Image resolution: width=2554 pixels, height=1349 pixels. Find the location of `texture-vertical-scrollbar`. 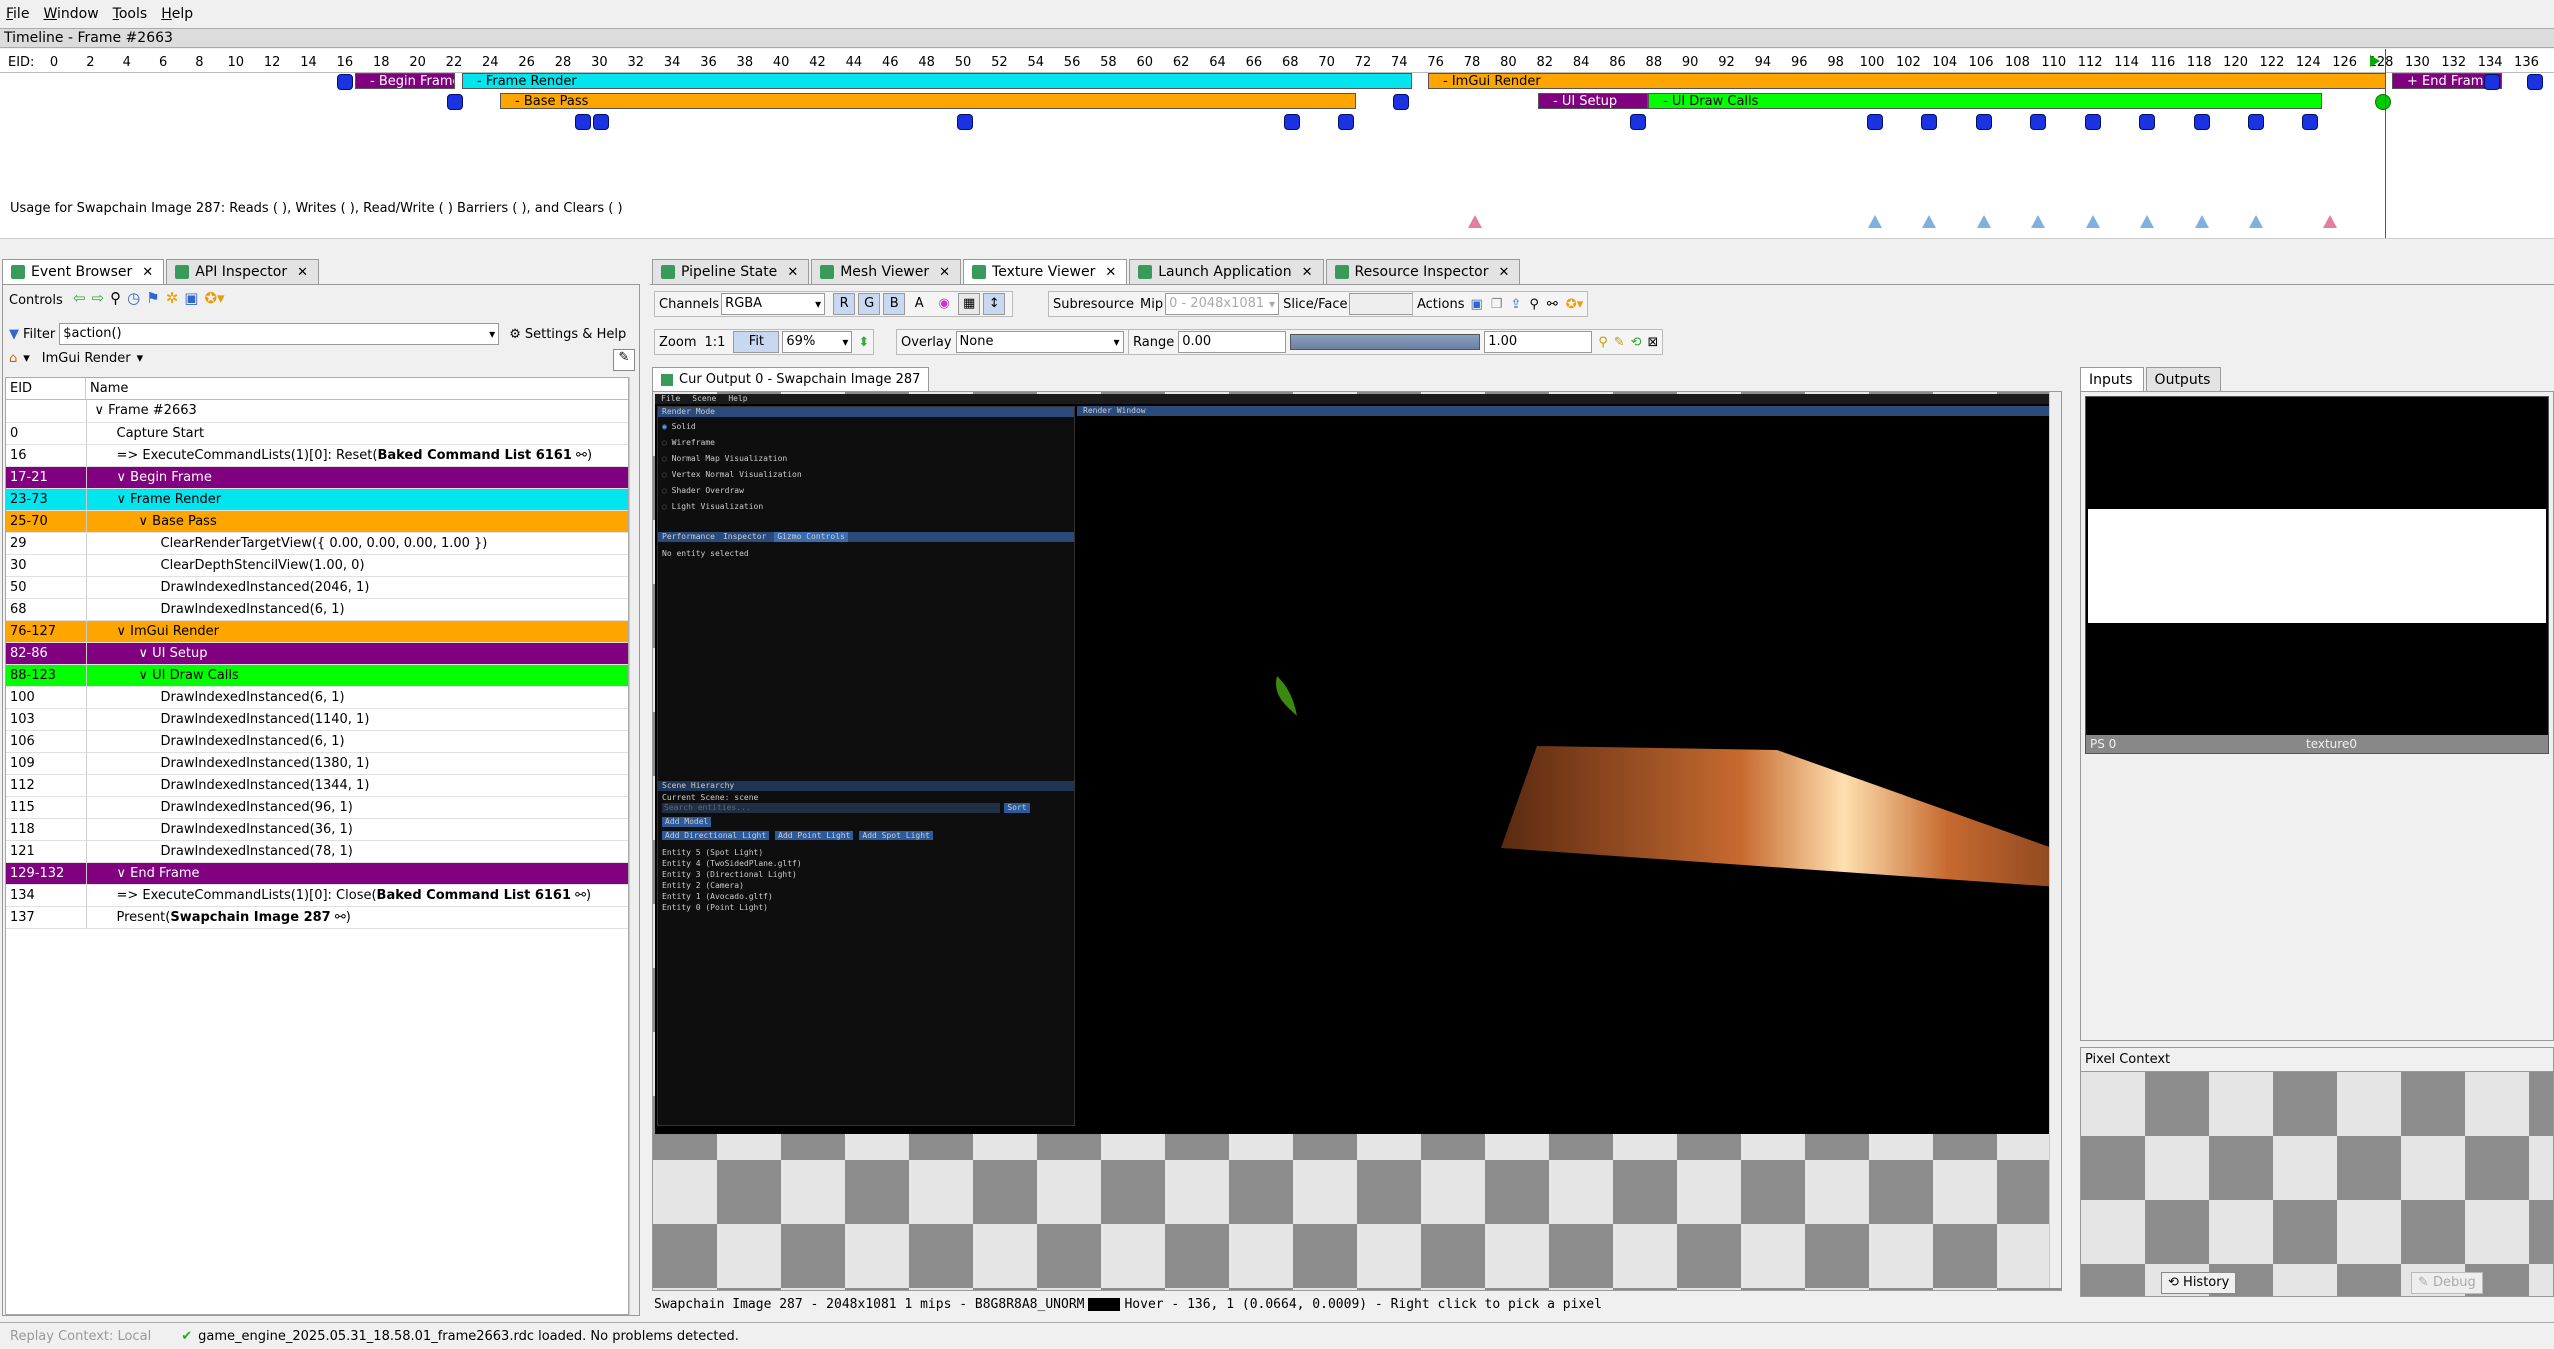

texture-vertical-scrollbar is located at coordinates (2055, 840).